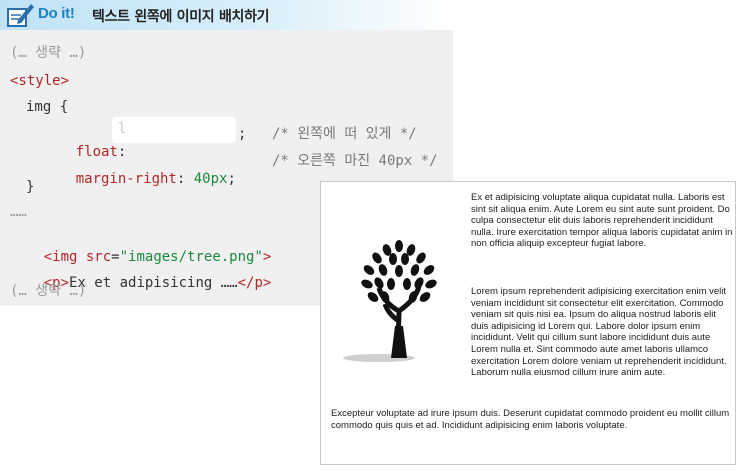 The image size is (739, 473). I want to click on exercise-header: Do it! 텍스트 왼쪽에 이미지 배치하기, so click(226, 15).